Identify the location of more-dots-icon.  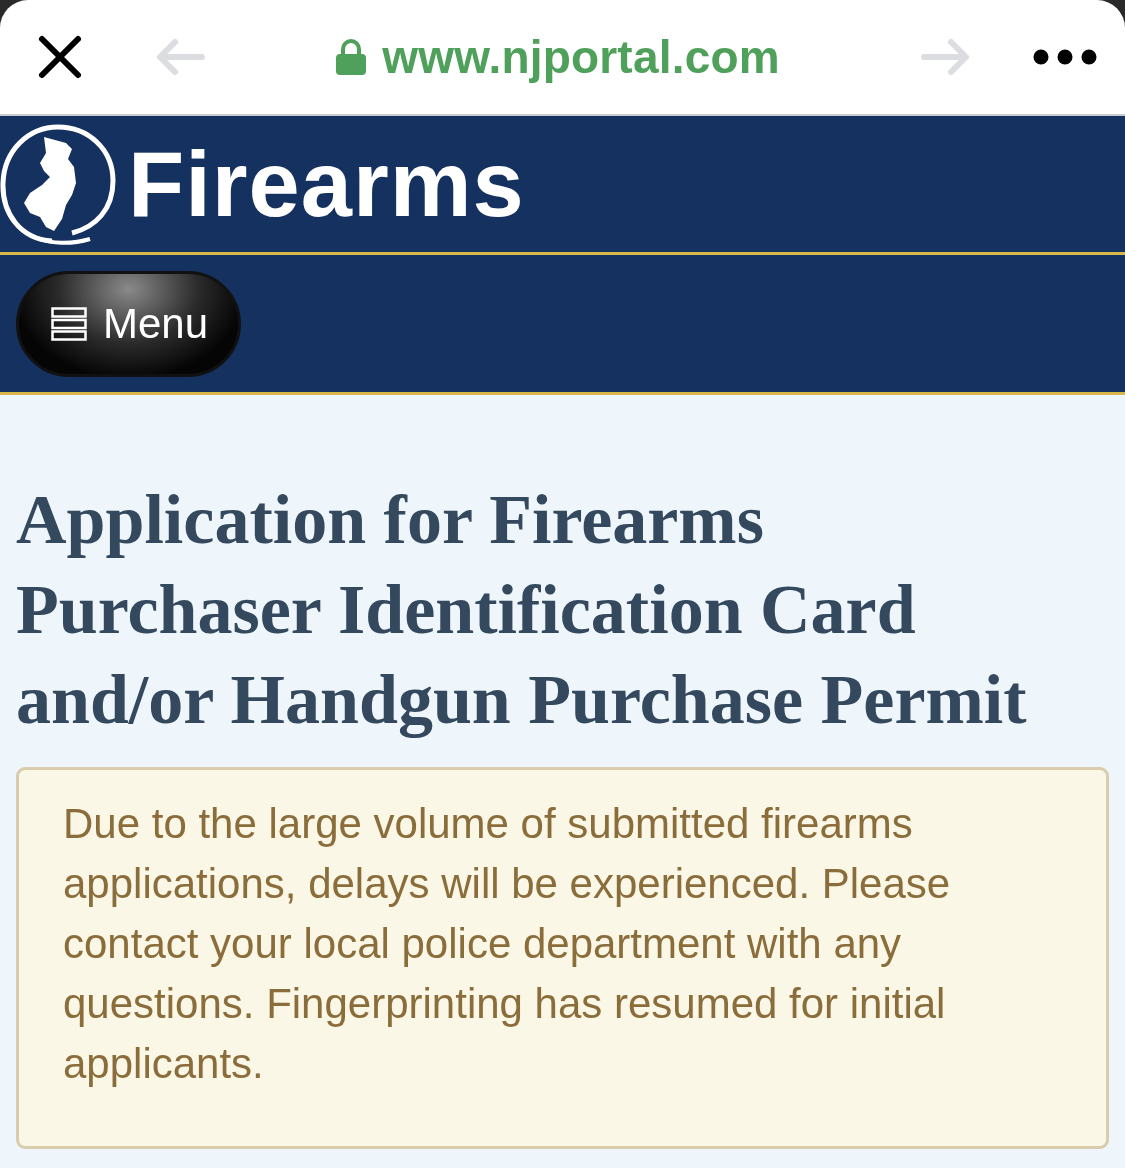
(1065, 57).